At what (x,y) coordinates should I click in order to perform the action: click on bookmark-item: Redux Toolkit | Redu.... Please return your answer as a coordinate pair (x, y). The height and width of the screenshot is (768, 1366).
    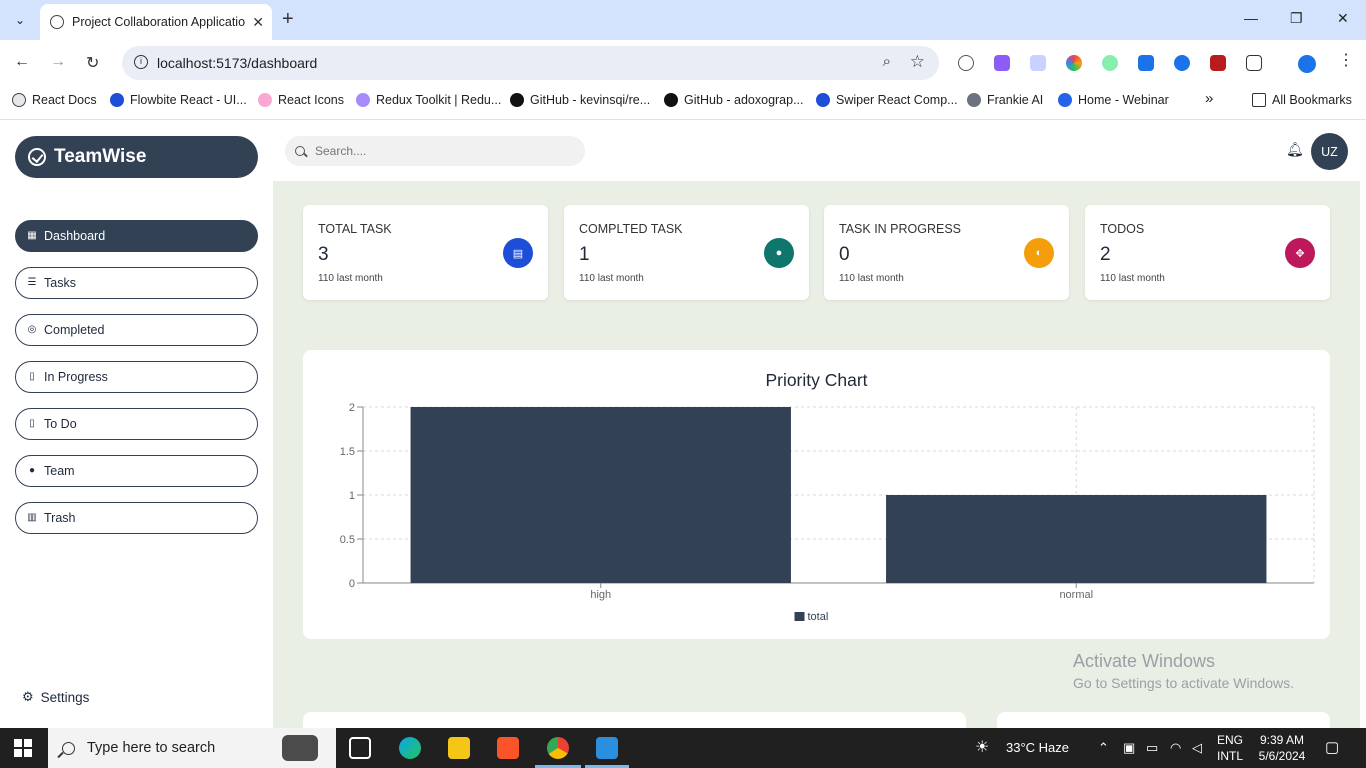
    Looking at the image, I should click on (428, 100).